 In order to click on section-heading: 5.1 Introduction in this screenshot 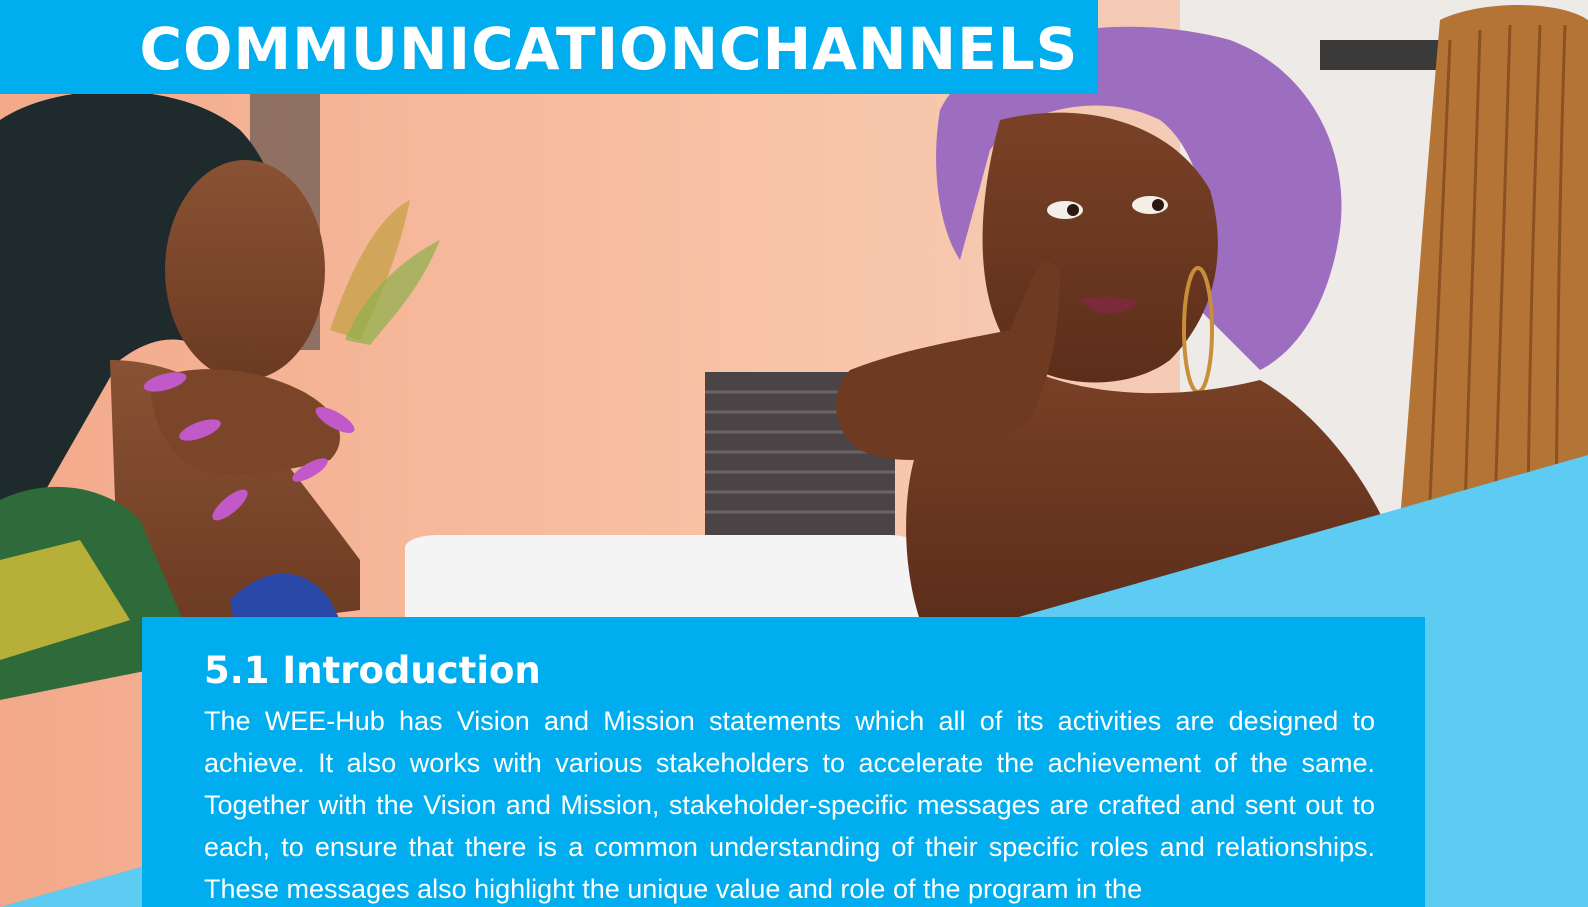, I will do `click(372, 670)`.